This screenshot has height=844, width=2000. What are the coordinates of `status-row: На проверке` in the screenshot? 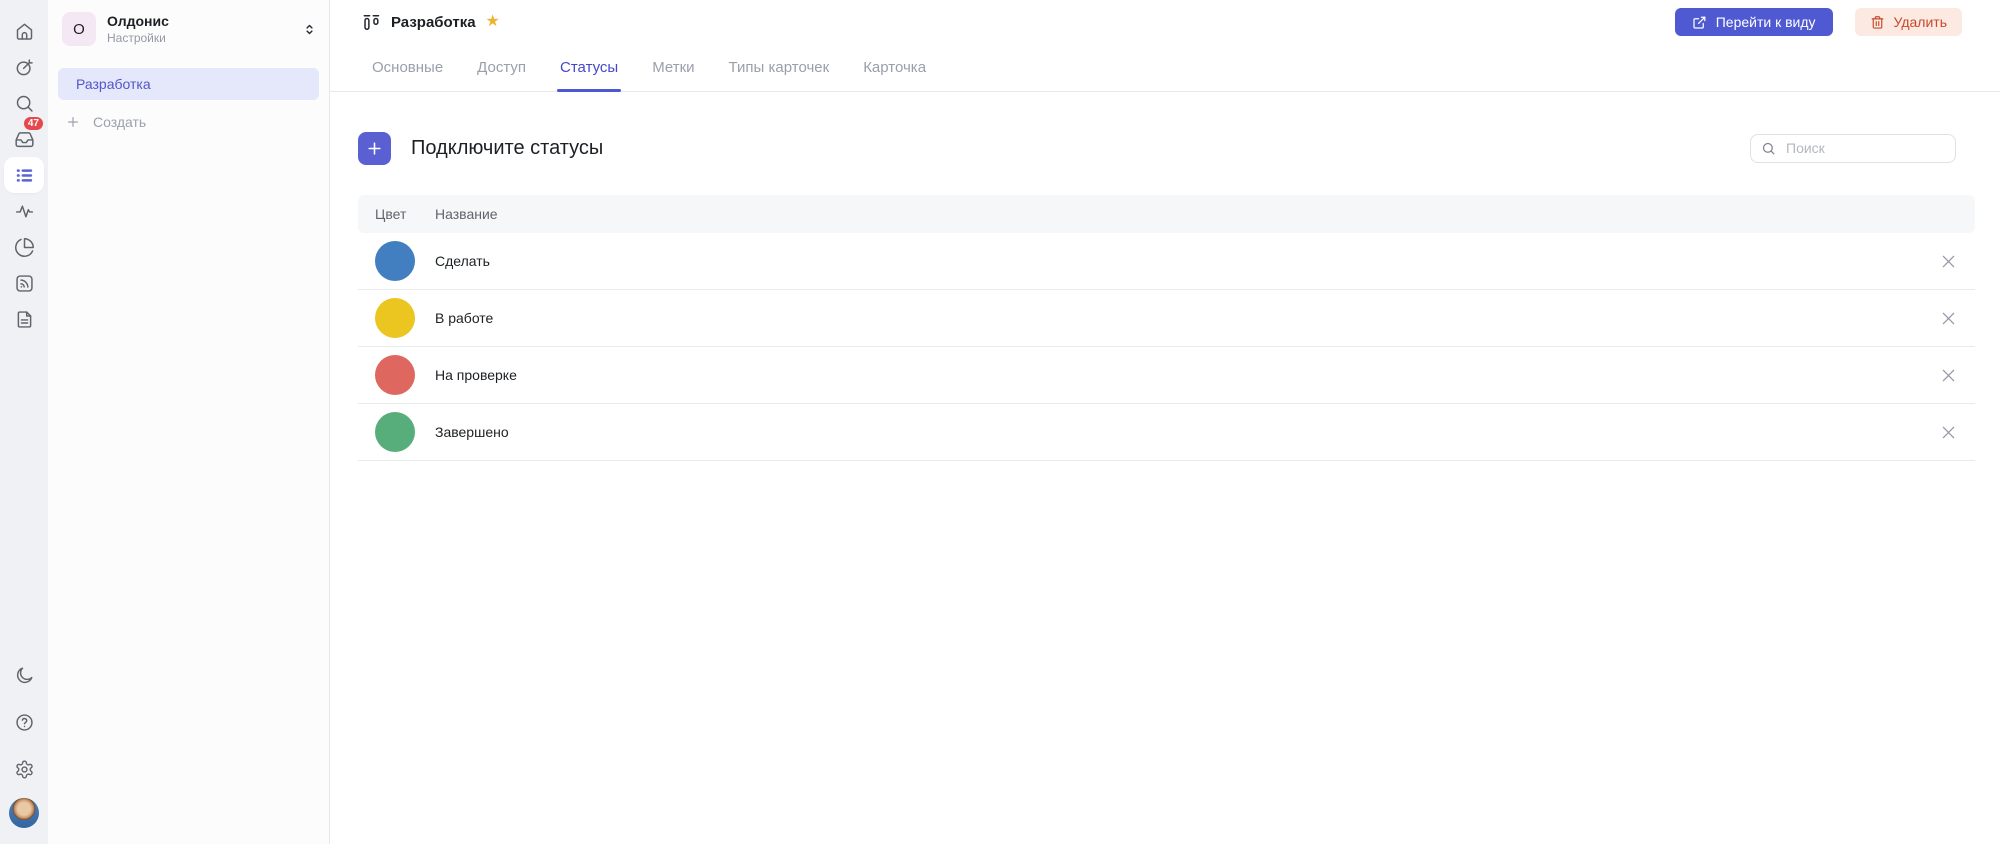 It's located at (1166, 376).